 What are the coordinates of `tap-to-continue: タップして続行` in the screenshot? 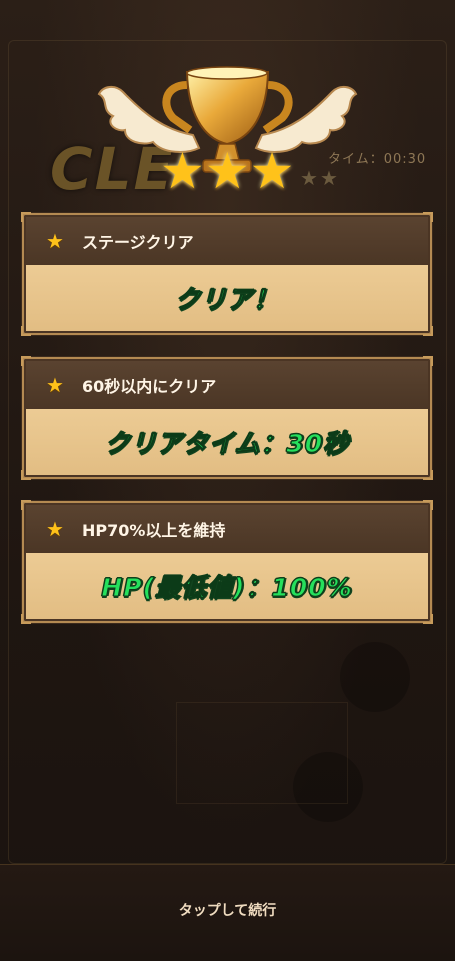 It's located at (227, 910).